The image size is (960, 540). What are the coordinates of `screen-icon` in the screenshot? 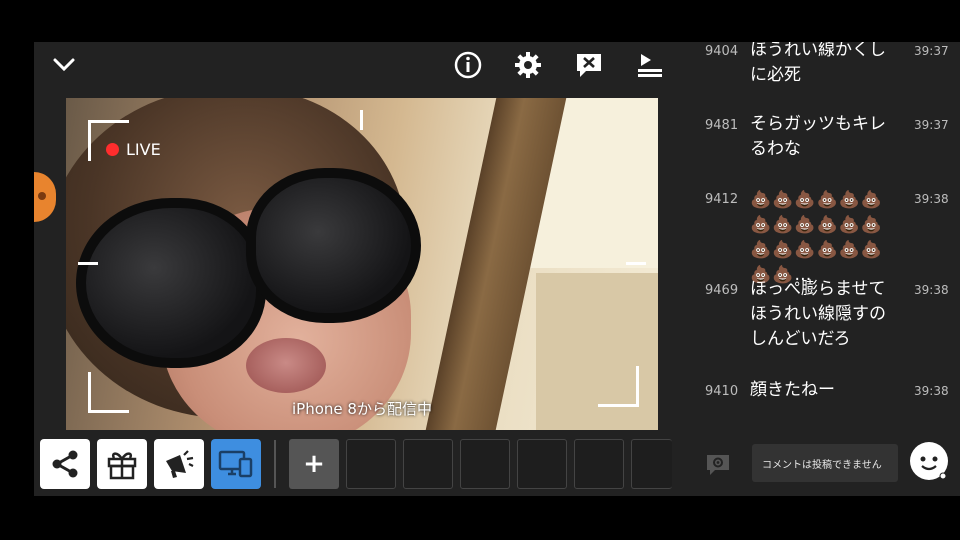 It's located at (235, 464).